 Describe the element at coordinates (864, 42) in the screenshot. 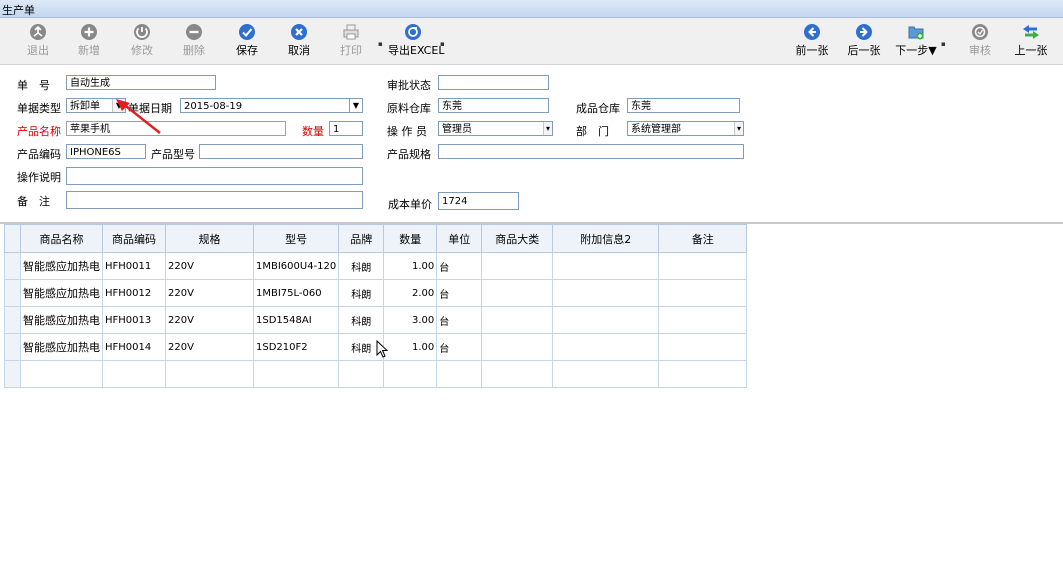

I see `next-record-button: 后一张` at that location.